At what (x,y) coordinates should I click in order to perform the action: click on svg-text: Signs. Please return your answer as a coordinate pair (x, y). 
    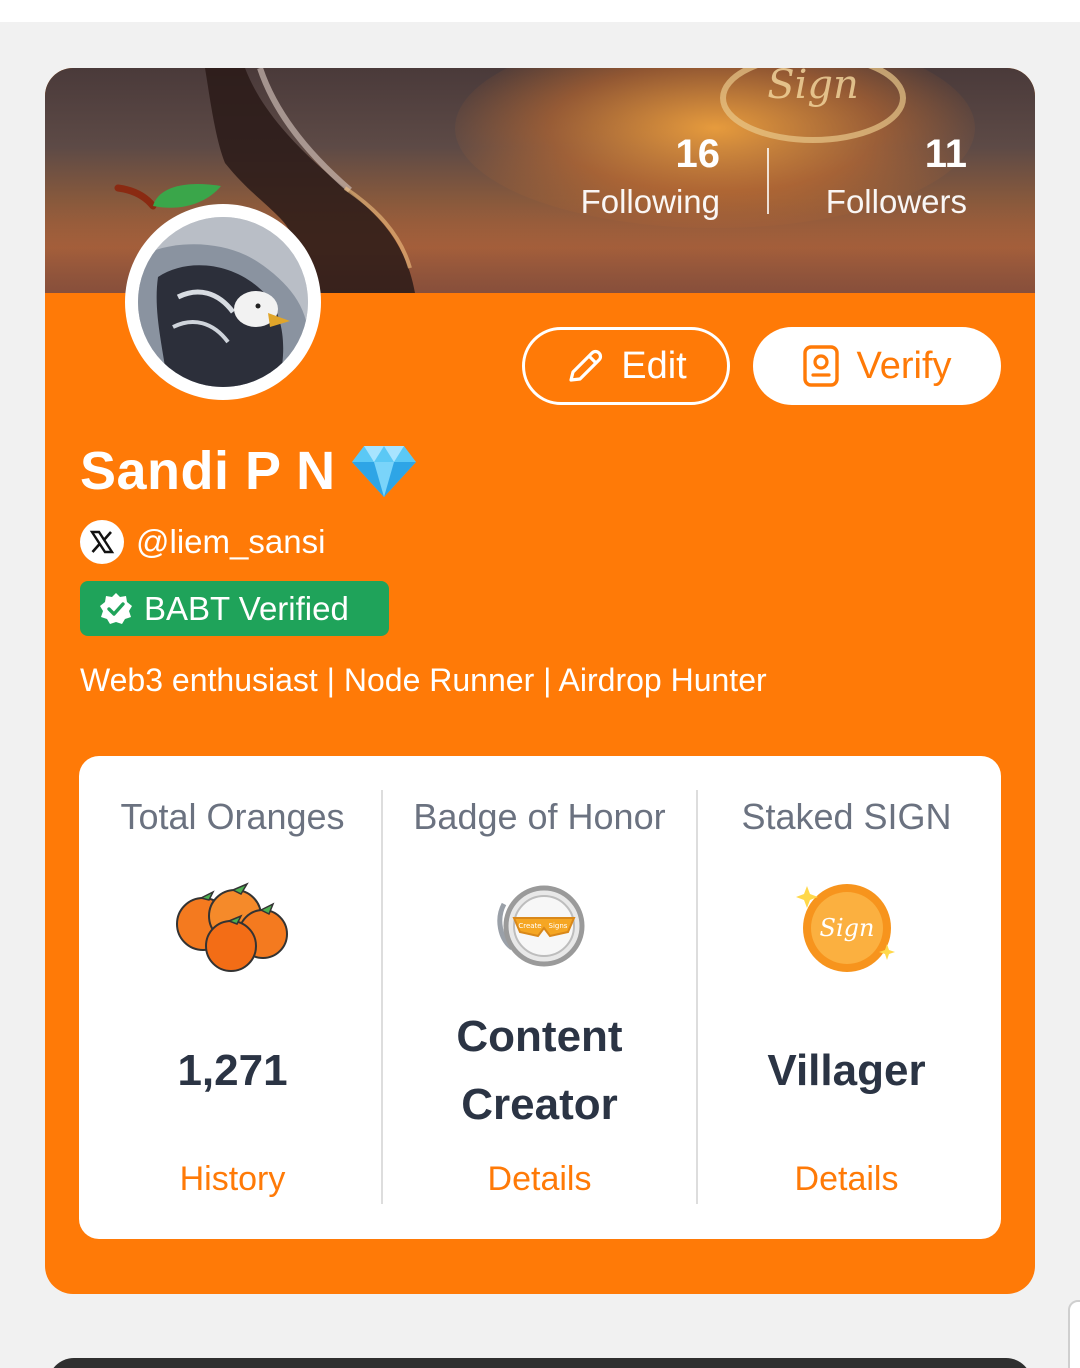
    Looking at the image, I should click on (557, 926).